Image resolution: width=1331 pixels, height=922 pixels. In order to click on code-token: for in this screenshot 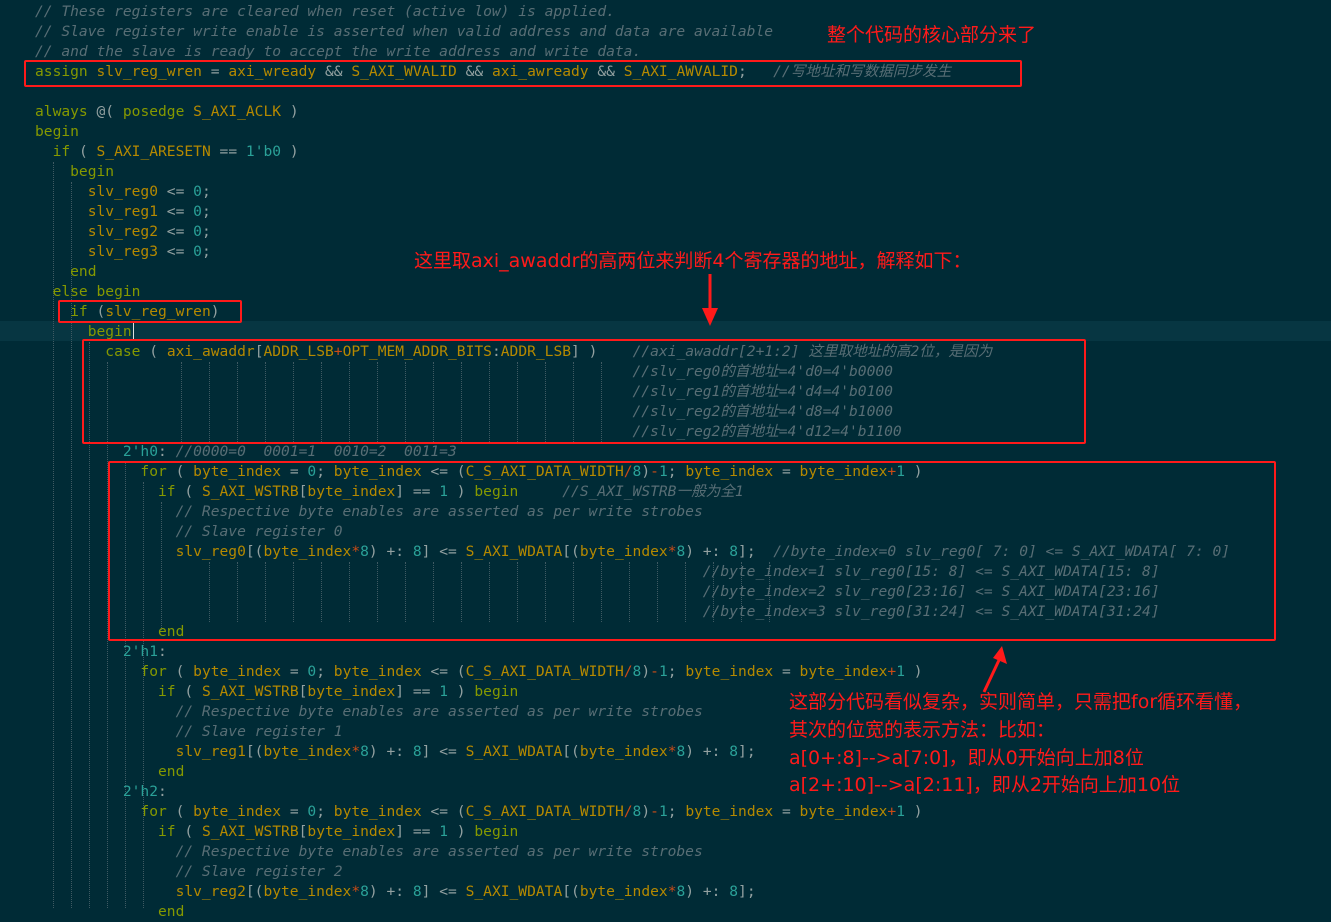, I will do `click(105, 671)`.